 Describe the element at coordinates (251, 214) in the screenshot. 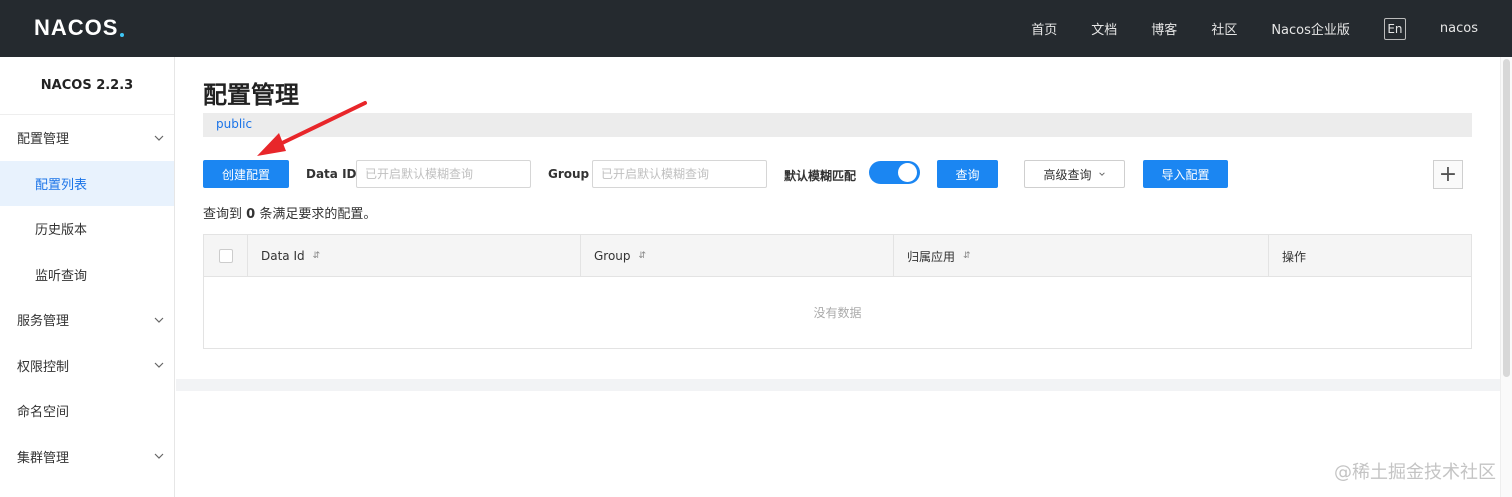

I see `summary-count: 0` at that location.